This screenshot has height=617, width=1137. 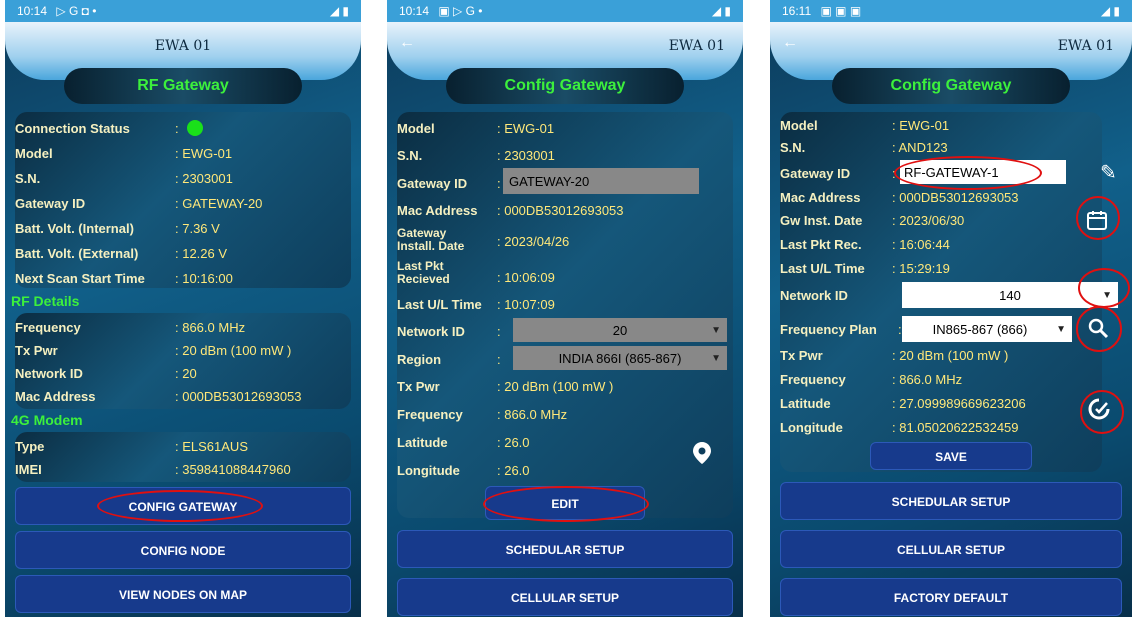 I want to click on info-row: Tx Pwr : 20 dBm (100 mW ), so click(x=951, y=355).